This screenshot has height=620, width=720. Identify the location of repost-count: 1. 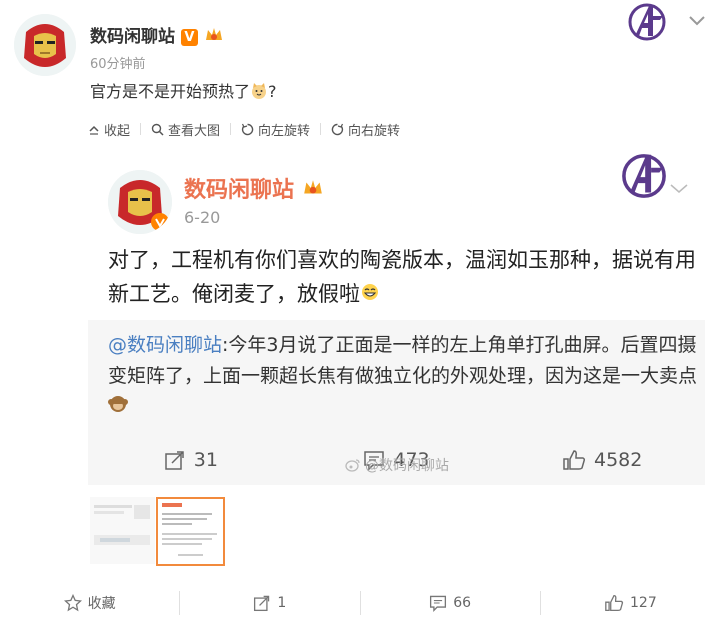
(282, 602).